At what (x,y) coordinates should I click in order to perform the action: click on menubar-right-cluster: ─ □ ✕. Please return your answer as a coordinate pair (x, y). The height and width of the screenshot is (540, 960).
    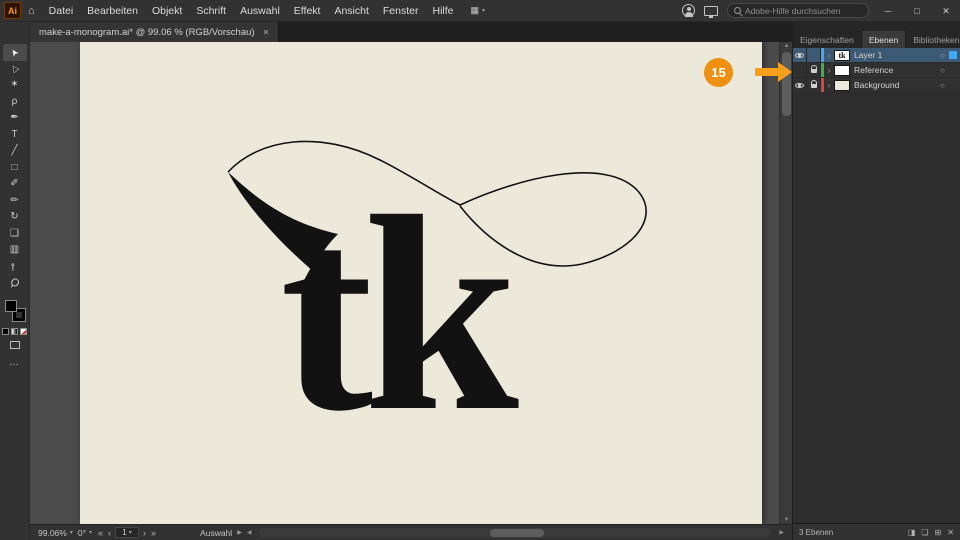
    Looking at the image, I should click on (821, 11).